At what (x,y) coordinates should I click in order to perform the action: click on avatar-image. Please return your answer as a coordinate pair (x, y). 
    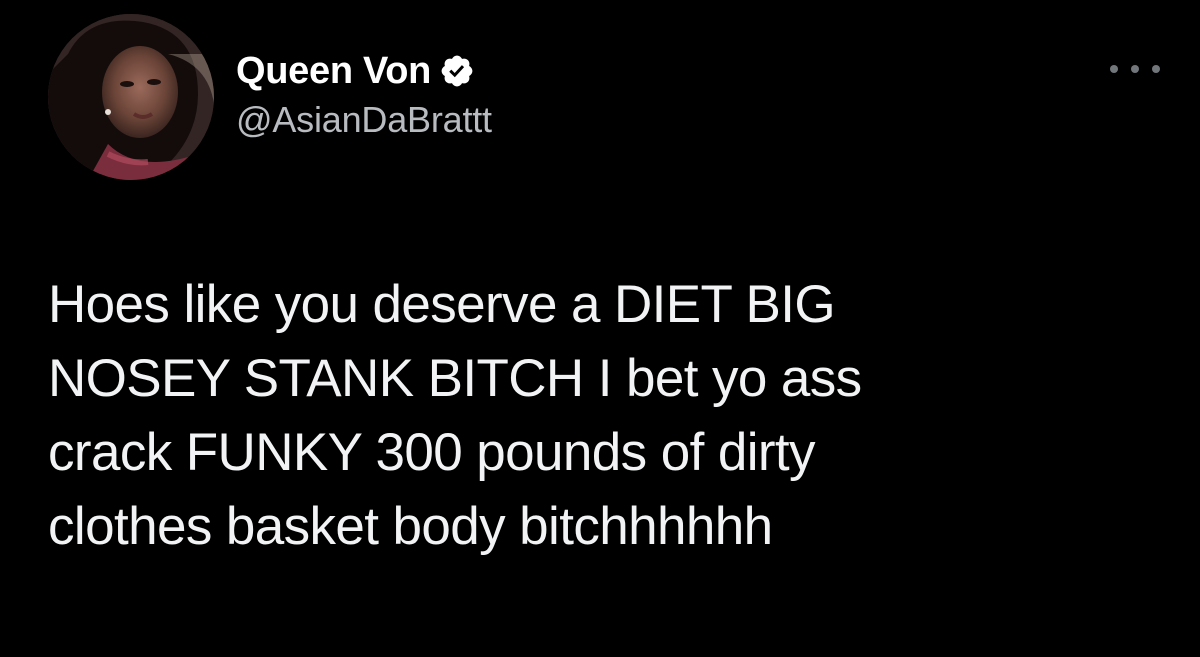
    Looking at the image, I should click on (131, 97).